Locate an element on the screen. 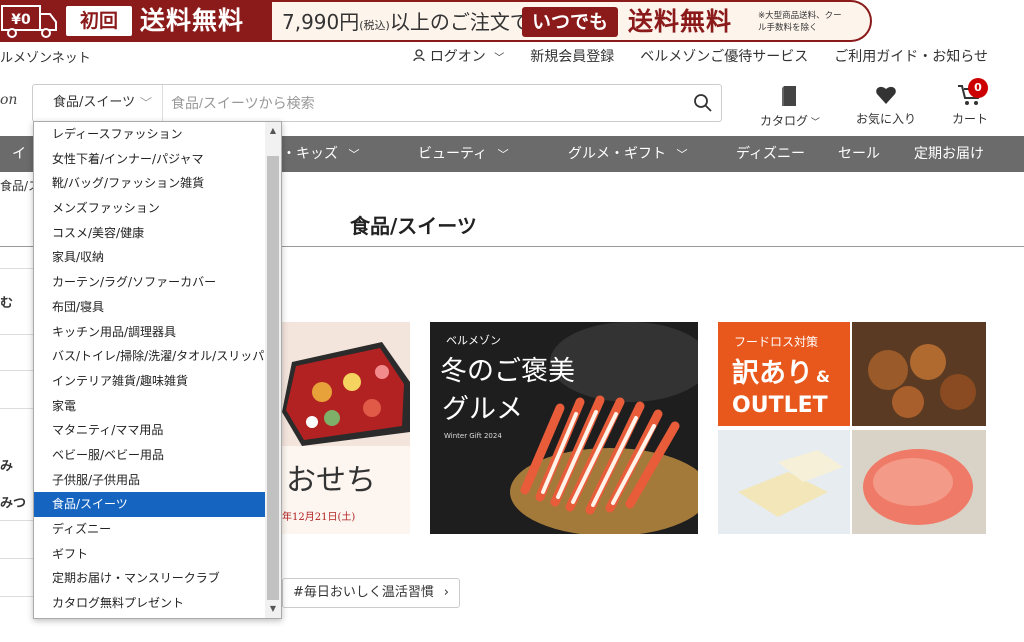  scroll-down-icon: ▼ is located at coordinates (273, 609).